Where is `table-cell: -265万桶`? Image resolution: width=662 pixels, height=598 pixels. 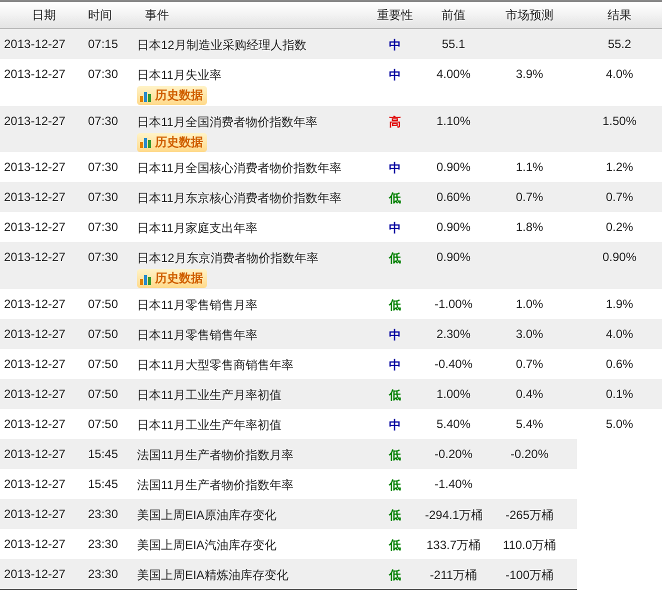 table-cell: -265万桶 is located at coordinates (529, 513).